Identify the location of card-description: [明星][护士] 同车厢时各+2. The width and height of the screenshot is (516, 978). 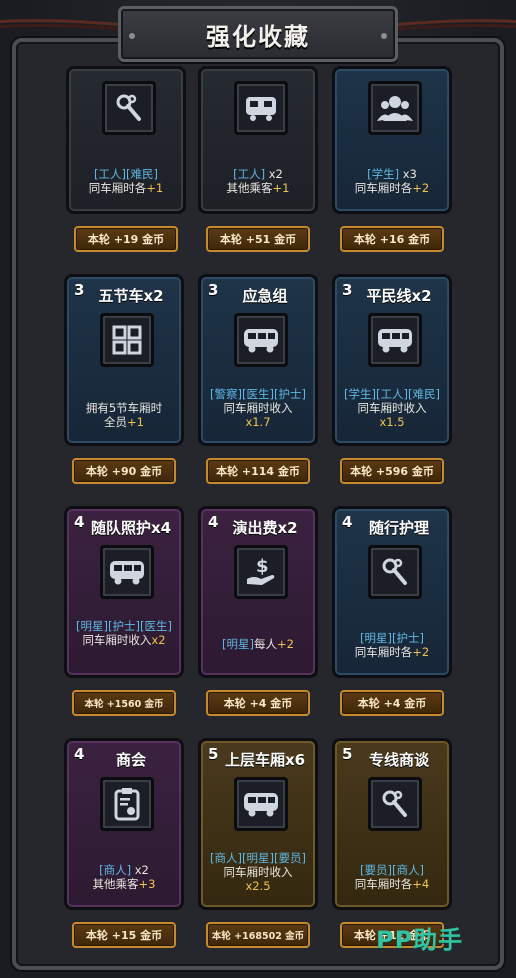
(392, 645).